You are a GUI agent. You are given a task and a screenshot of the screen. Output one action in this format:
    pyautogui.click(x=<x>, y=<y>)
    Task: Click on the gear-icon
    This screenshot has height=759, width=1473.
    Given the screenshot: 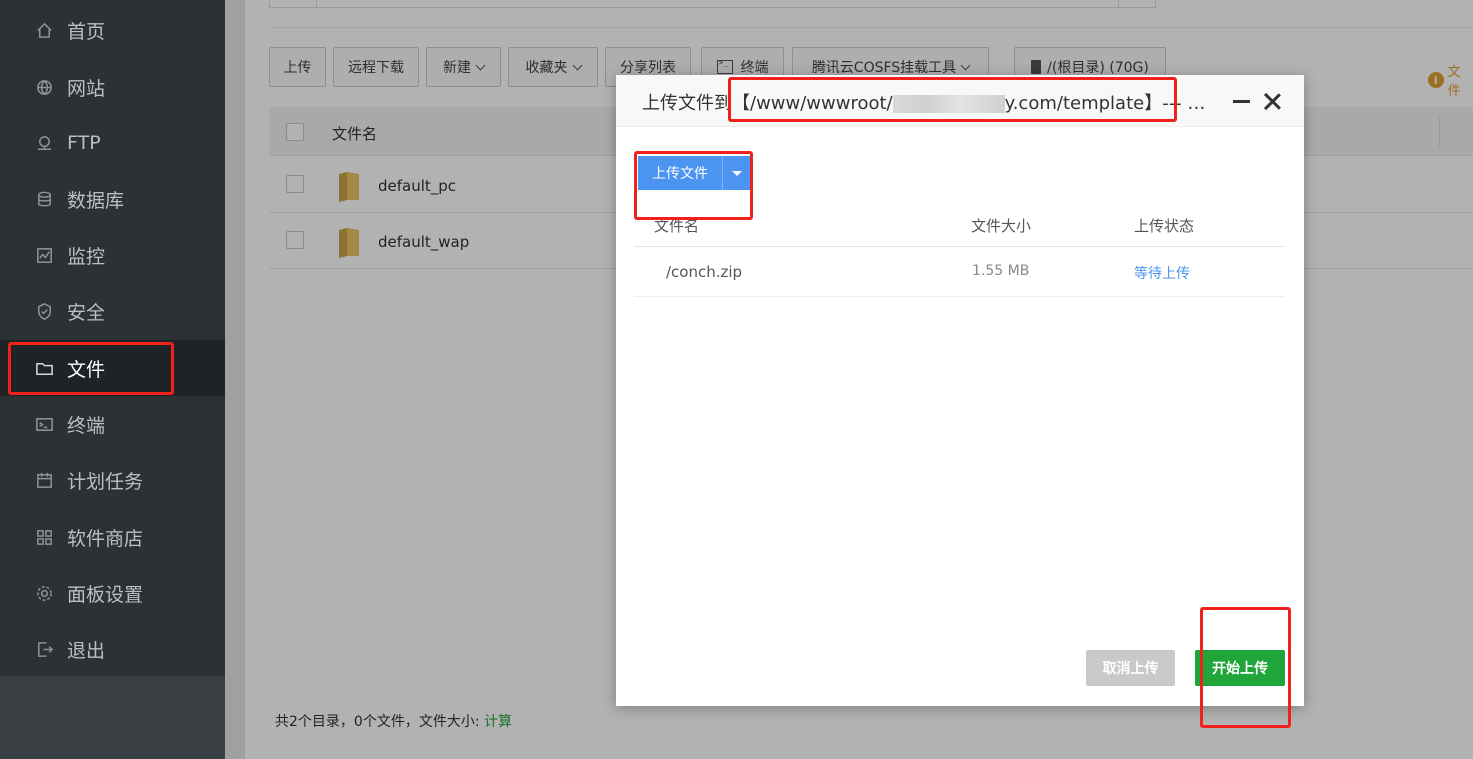 What is the action you would take?
    pyautogui.click(x=44, y=593)
    